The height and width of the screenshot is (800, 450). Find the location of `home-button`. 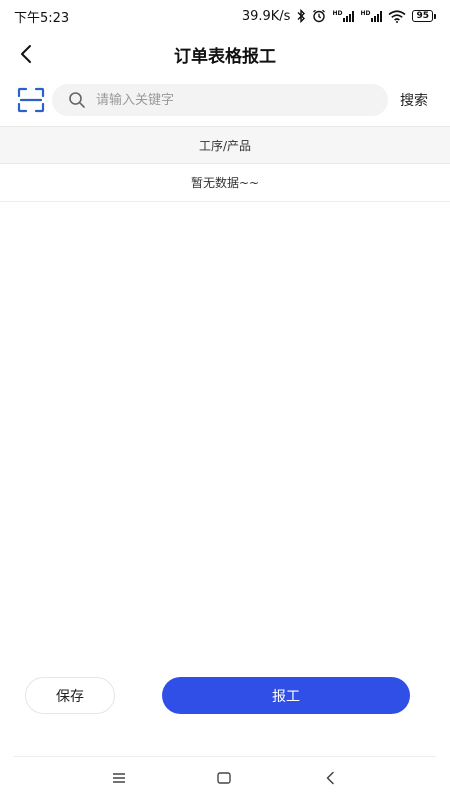

home-button is located at coordinates (224, 778).